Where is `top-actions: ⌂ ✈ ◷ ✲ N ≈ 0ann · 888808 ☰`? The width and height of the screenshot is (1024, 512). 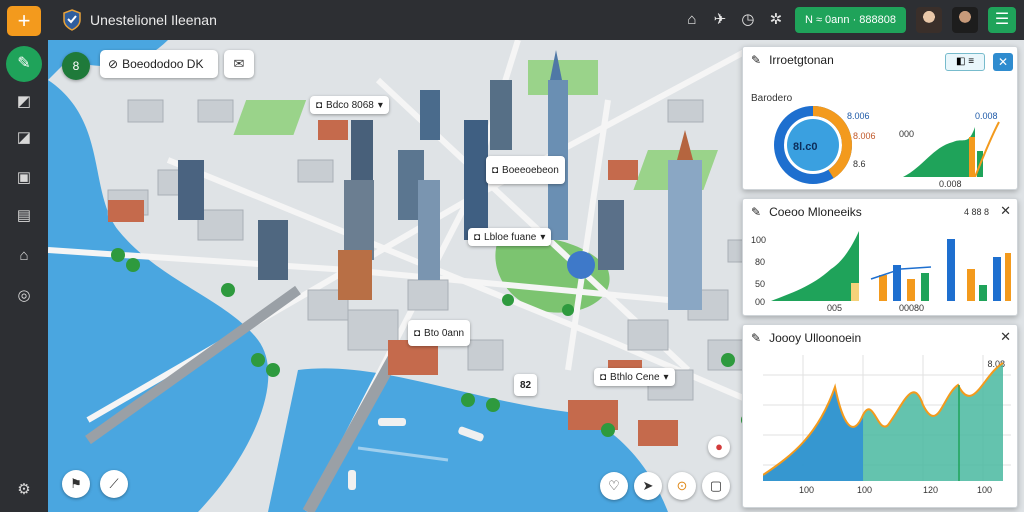
top-actions: ⌂ ✈ ◷ ✲ N ≈ 0ann · 888808 ☰ is located at coordinates (849, 20).